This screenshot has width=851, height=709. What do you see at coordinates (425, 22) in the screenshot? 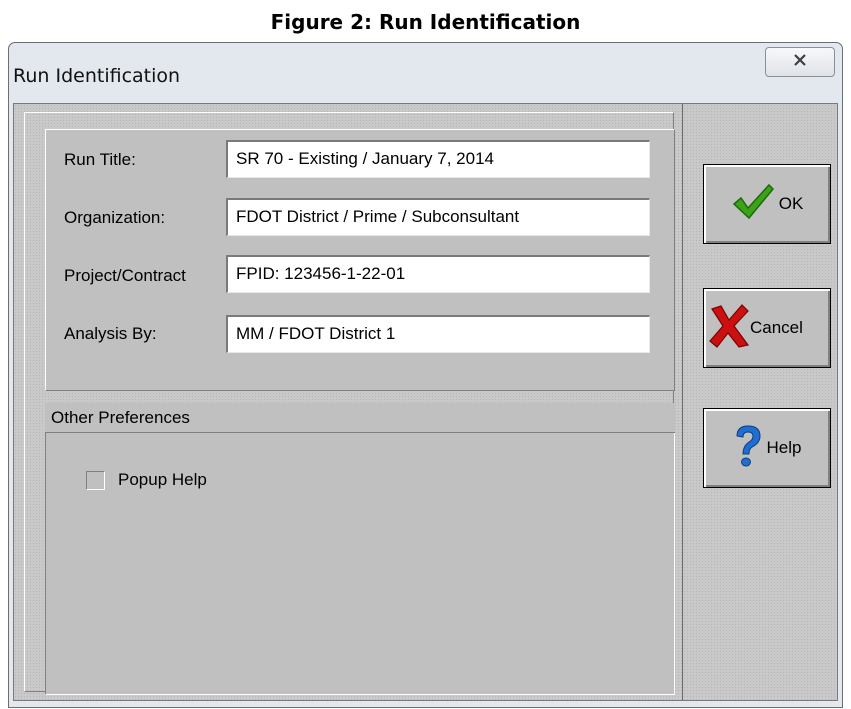
I see `figure-caption: Figure 2: Run Identification` at bounding box center [425, 22].